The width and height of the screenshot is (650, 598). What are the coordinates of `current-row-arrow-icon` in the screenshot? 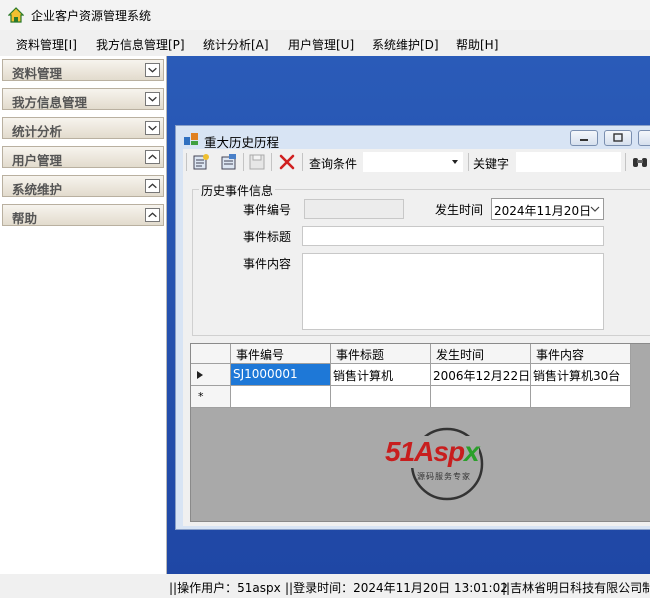 It's located at (200, 375).